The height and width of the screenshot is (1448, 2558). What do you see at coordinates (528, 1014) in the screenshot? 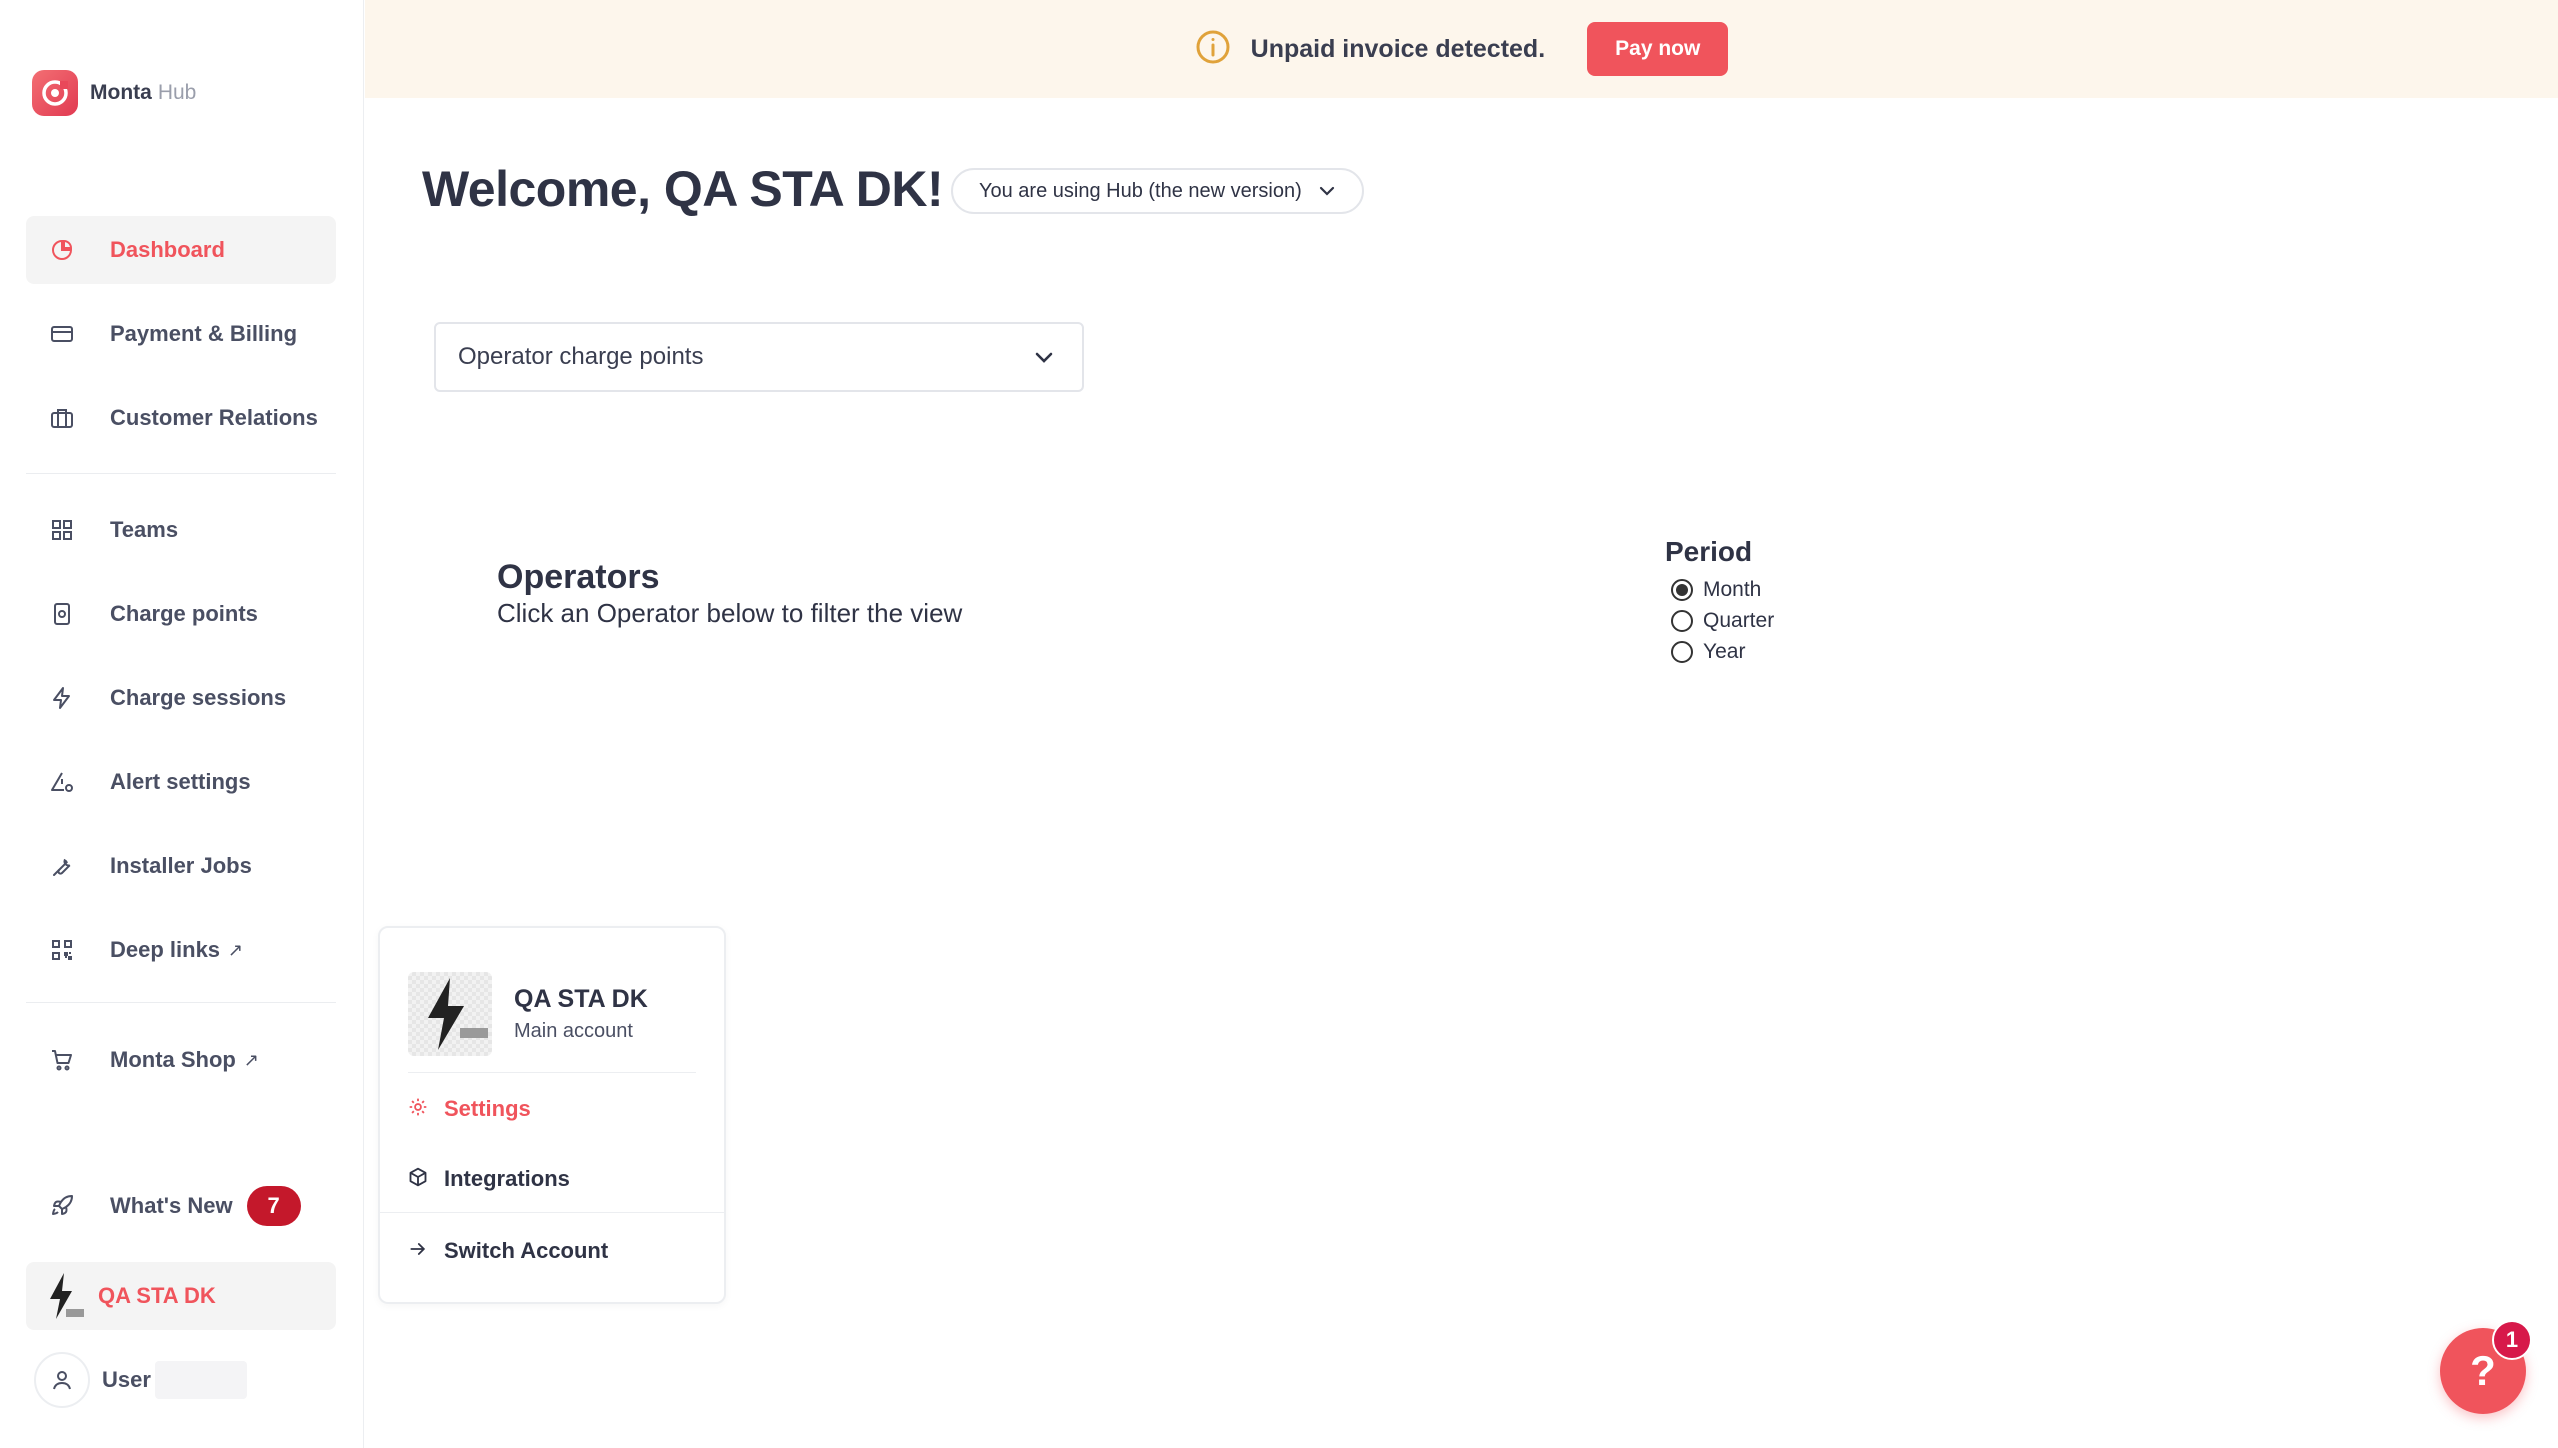
I see `account-header: QA STA DK Main account` at bounding box center [528, 1014].